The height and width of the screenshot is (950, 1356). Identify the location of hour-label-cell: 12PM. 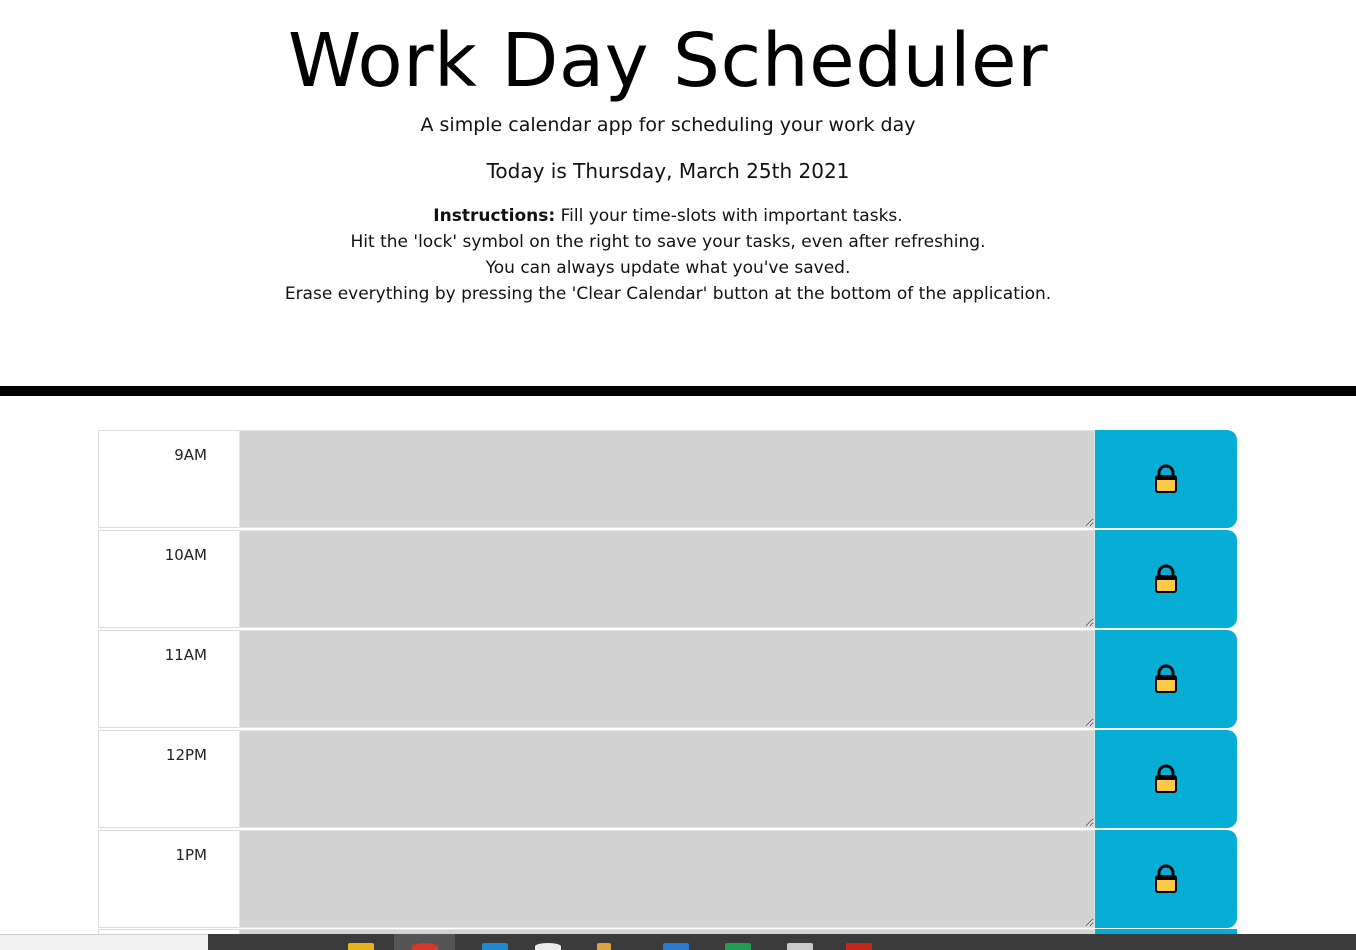
(168, 779).